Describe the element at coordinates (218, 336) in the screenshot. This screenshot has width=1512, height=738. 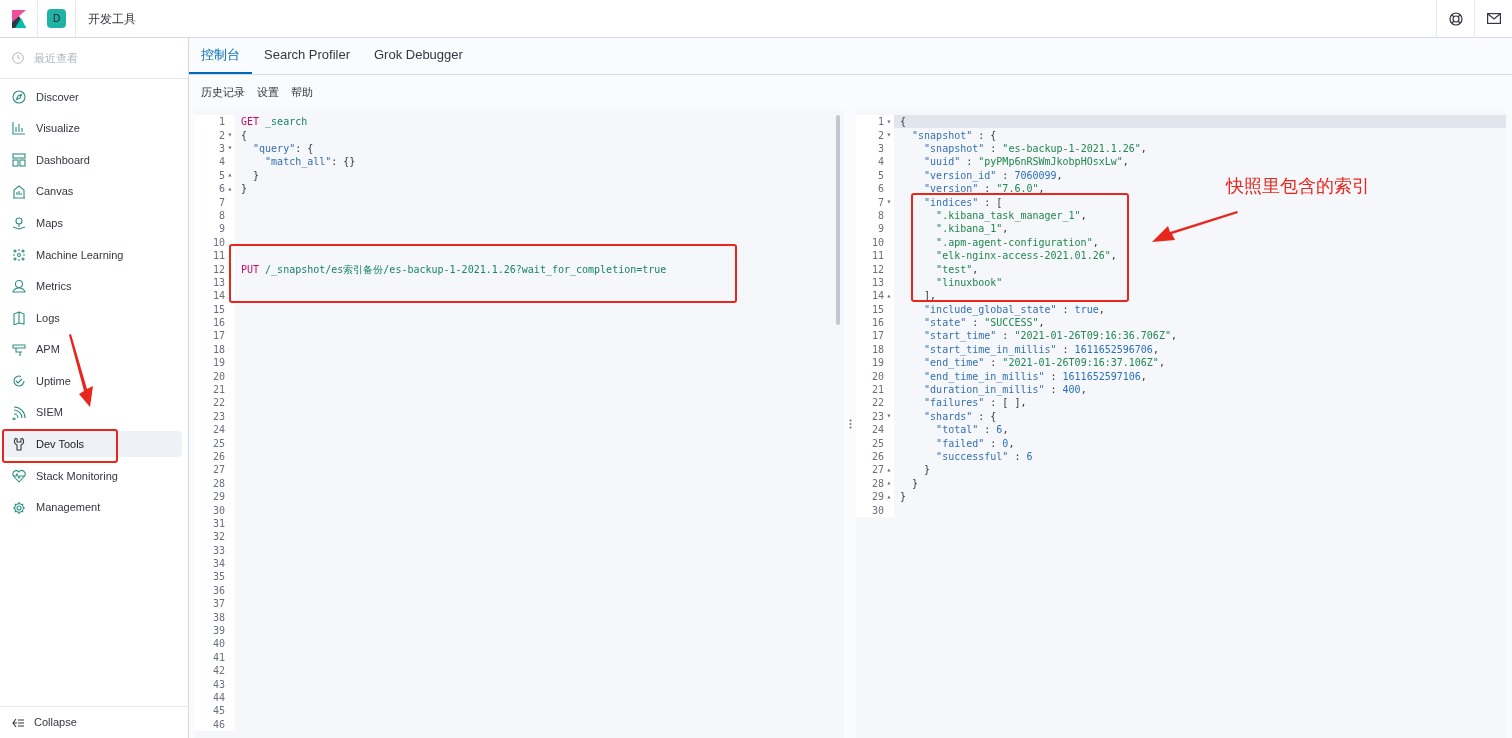
I see `line-number: 17` at that location.